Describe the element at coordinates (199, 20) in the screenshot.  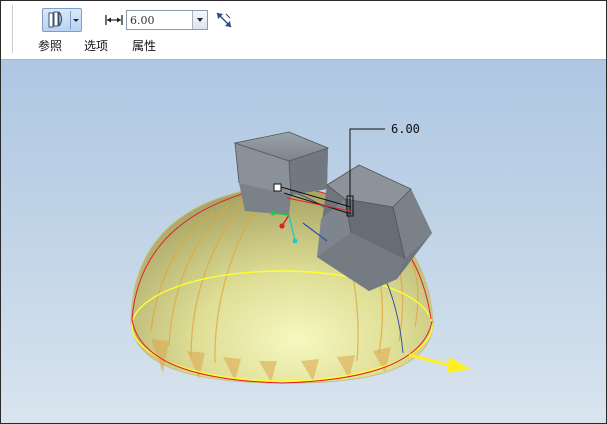
I see `depth-dropdown-icon` at that location.